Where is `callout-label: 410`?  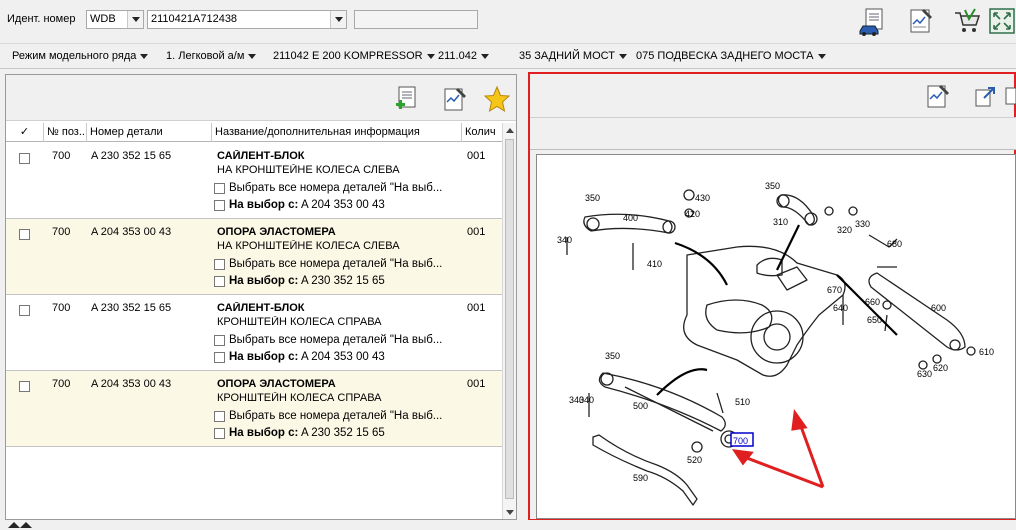 callout-label: 410 is located at coordinates (654, 264).